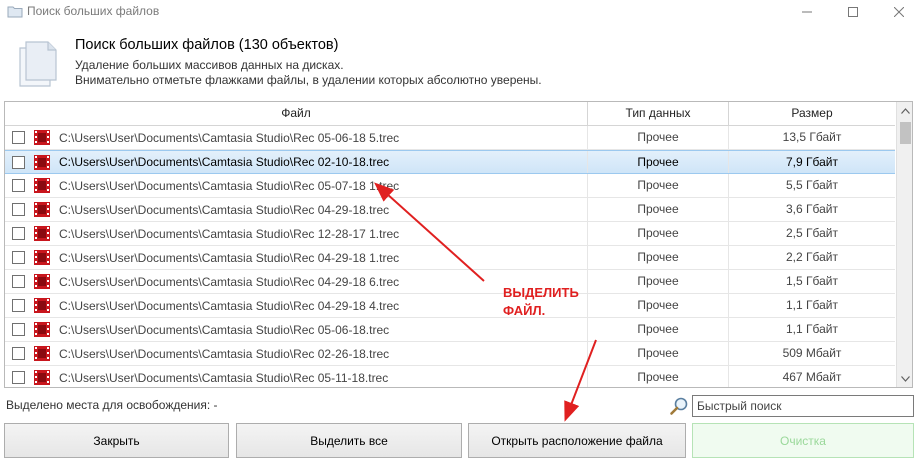 The image size is (922, 458). I want to click on size-cell: 3,6 Гбайт, so click(812, 209).